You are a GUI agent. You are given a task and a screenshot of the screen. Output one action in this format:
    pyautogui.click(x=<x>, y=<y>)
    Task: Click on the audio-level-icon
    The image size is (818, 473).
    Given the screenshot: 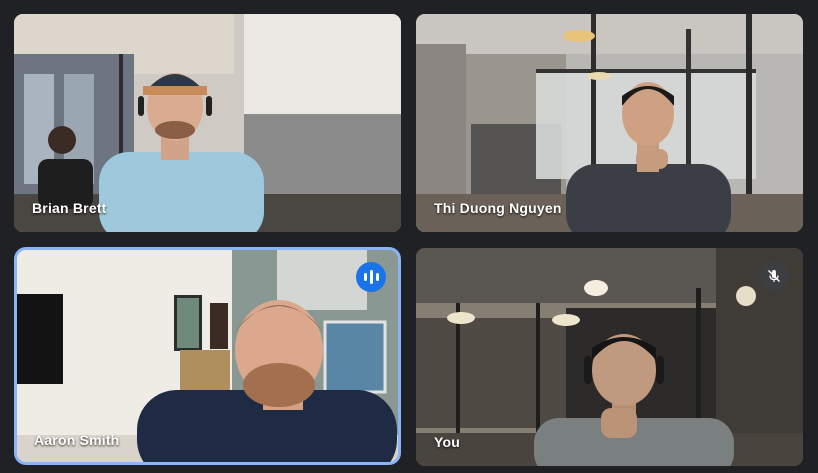 What is the action you would take?
    pyautogui.click(x=371, y=277)
    